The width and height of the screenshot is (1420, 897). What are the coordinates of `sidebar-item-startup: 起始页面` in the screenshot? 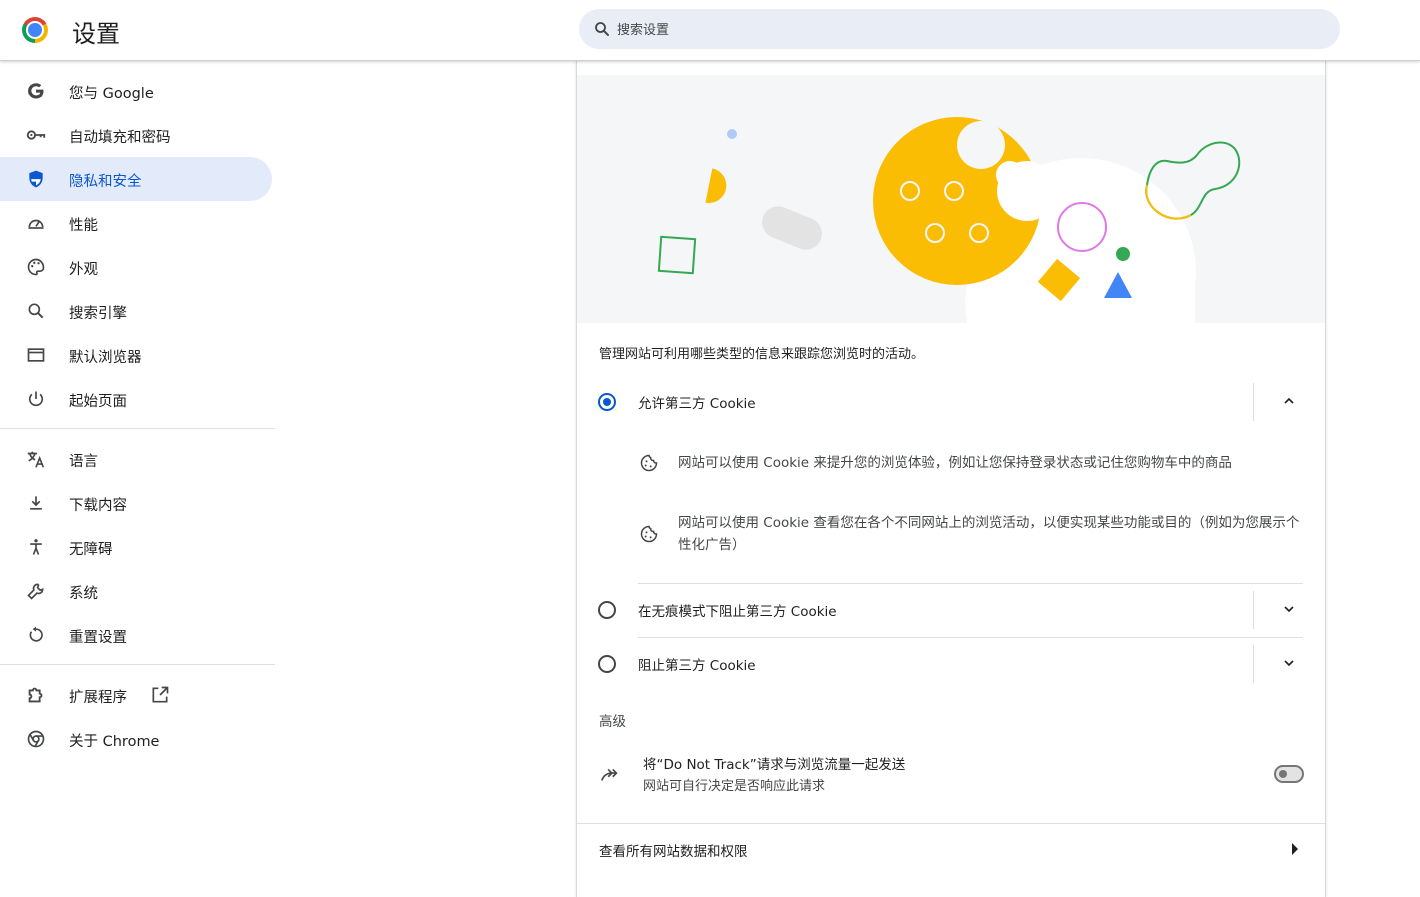 It's located at (136, 399).